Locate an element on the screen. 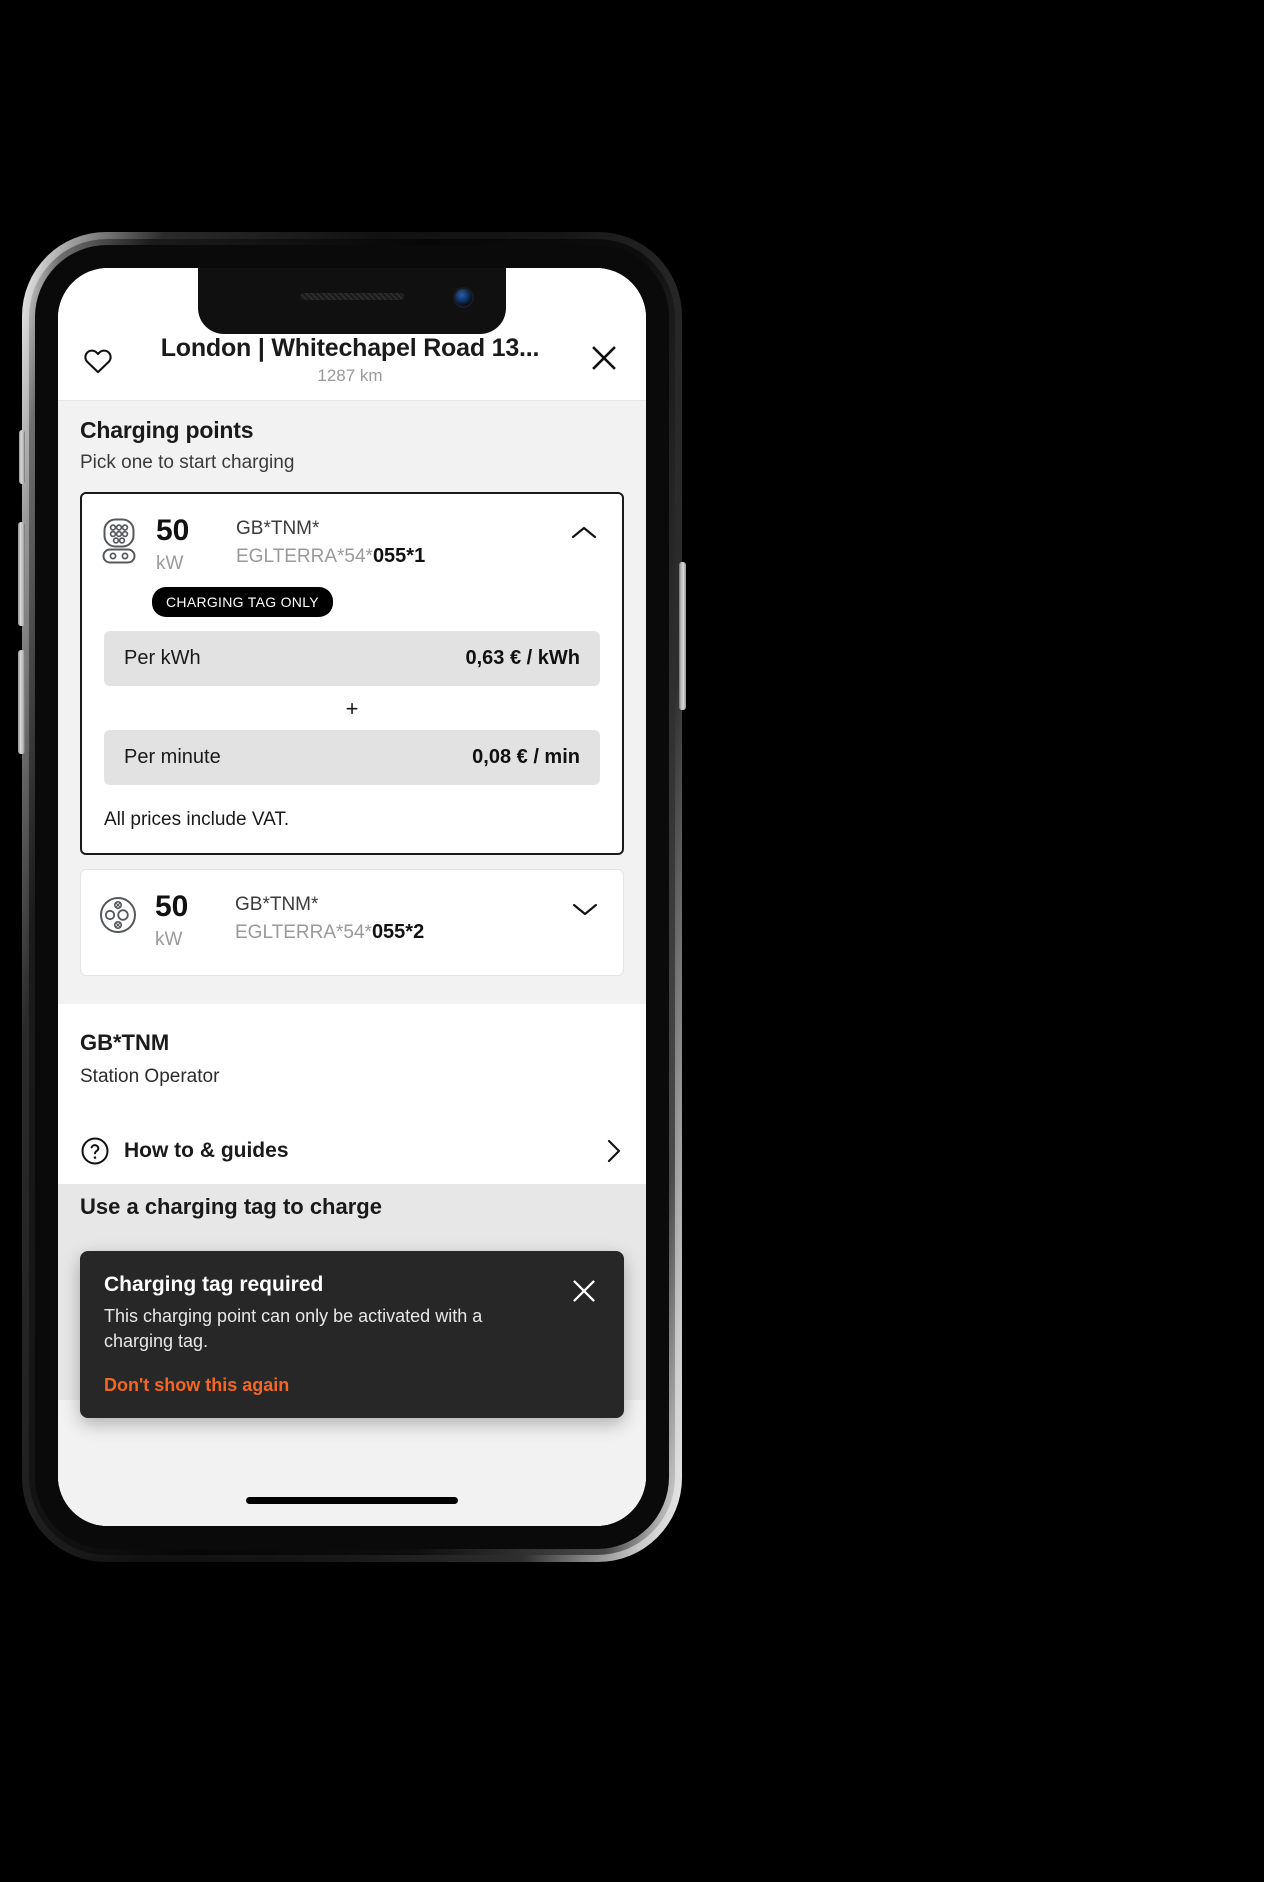 This screenshot has height=1882, width=1264. price-operator: + is located at coordinates (352, 709).